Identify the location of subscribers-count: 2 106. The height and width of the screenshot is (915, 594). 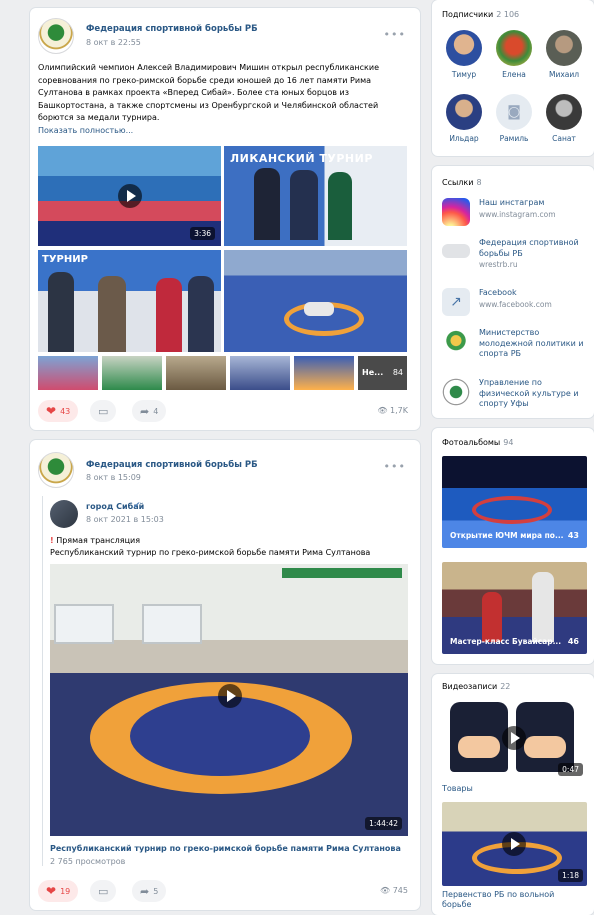
(508, 14).